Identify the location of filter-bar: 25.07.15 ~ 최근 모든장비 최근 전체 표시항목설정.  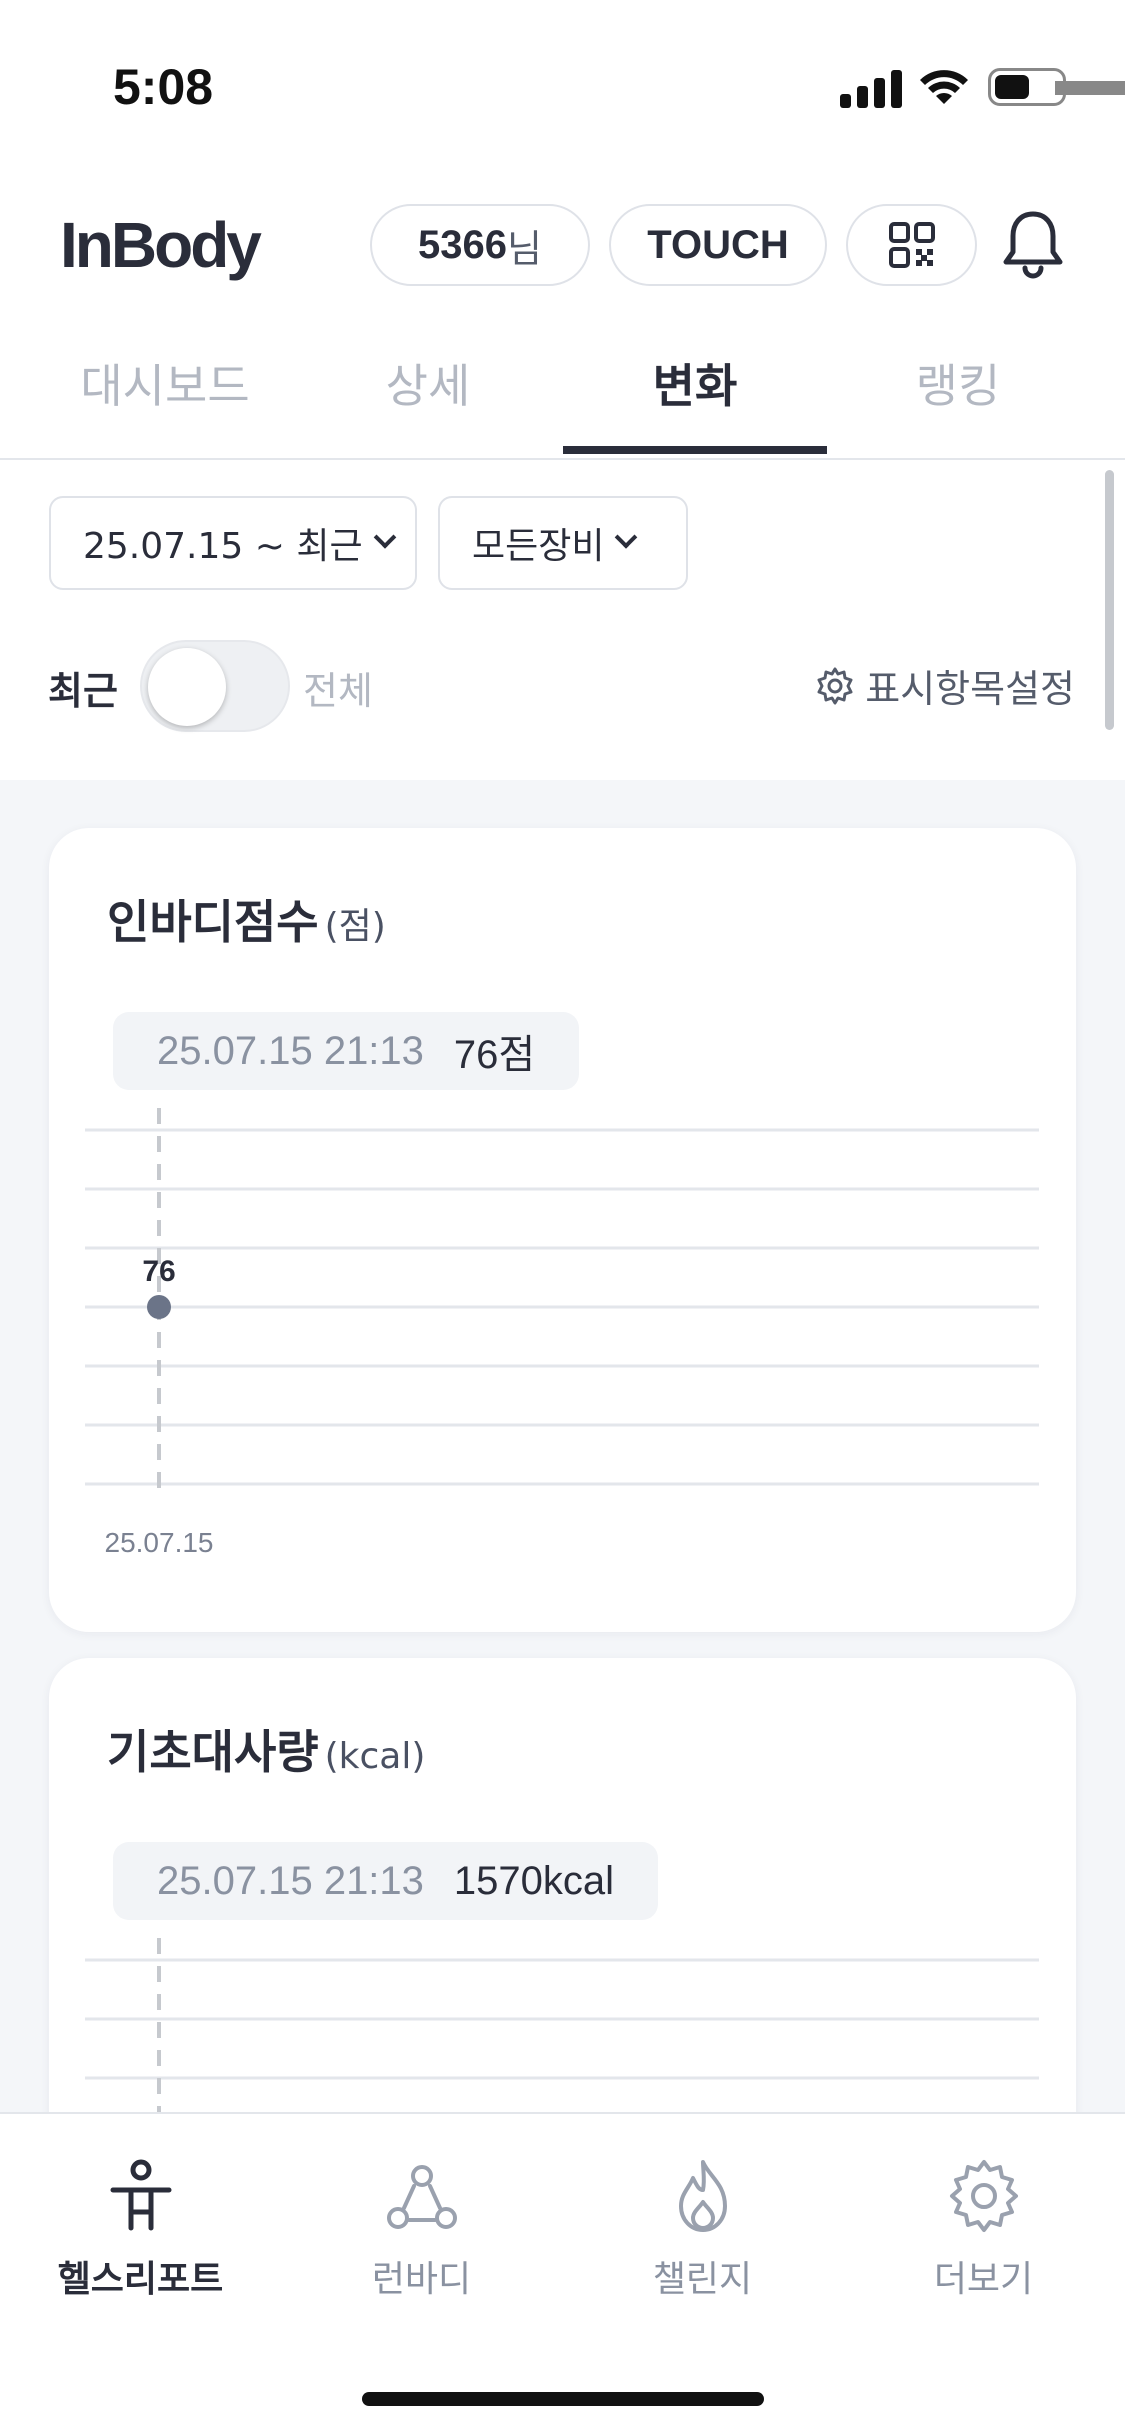
(562, 620).